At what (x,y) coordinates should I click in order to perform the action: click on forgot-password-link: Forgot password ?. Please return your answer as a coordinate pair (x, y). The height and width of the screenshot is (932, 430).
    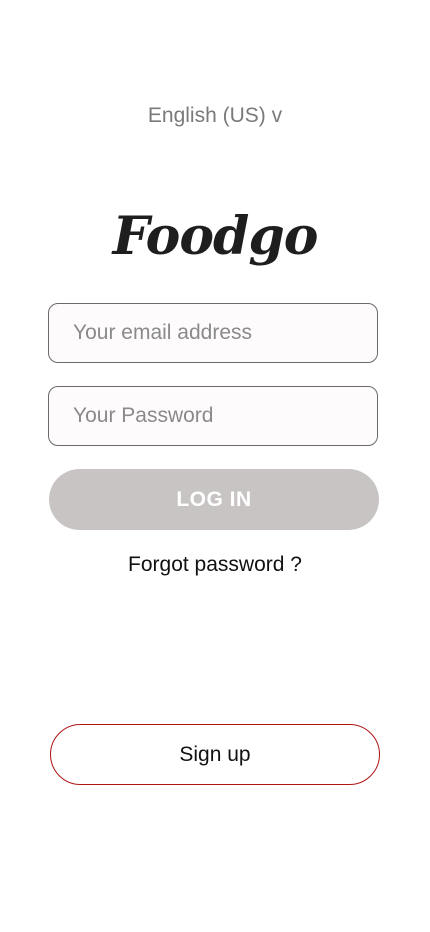
    Looking at the image, I should click on (215, 565).